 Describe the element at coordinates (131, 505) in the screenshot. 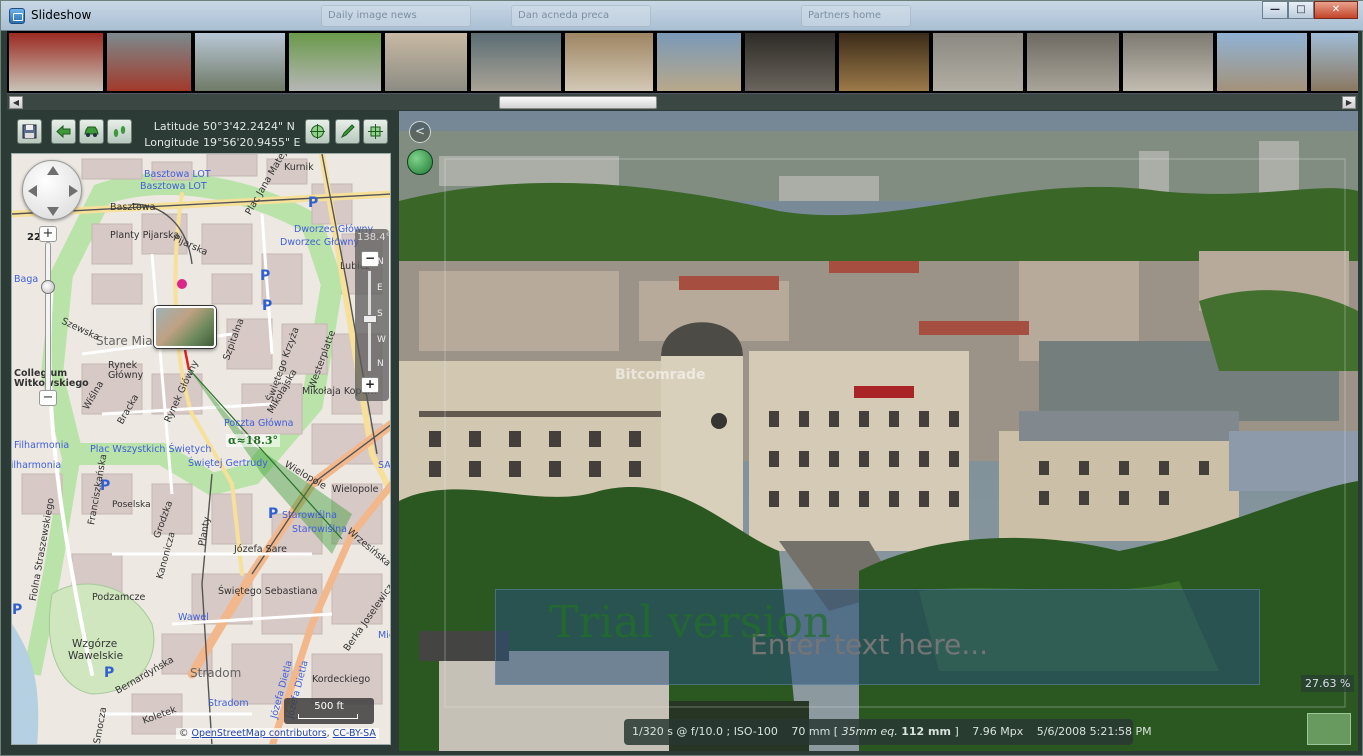

I see `map-label: Poselska` at that location.